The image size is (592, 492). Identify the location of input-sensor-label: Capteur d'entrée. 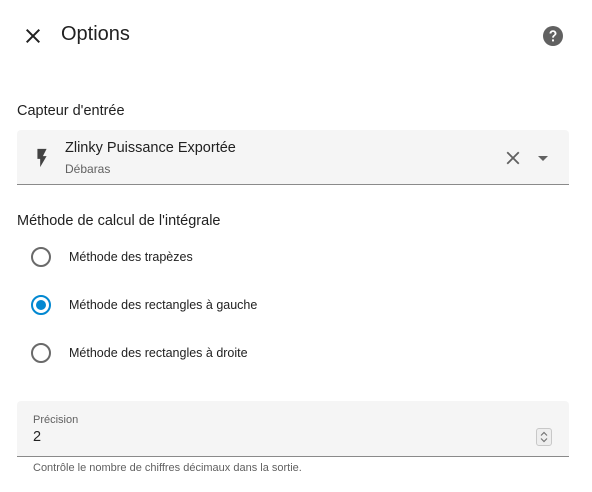
(71, 111).